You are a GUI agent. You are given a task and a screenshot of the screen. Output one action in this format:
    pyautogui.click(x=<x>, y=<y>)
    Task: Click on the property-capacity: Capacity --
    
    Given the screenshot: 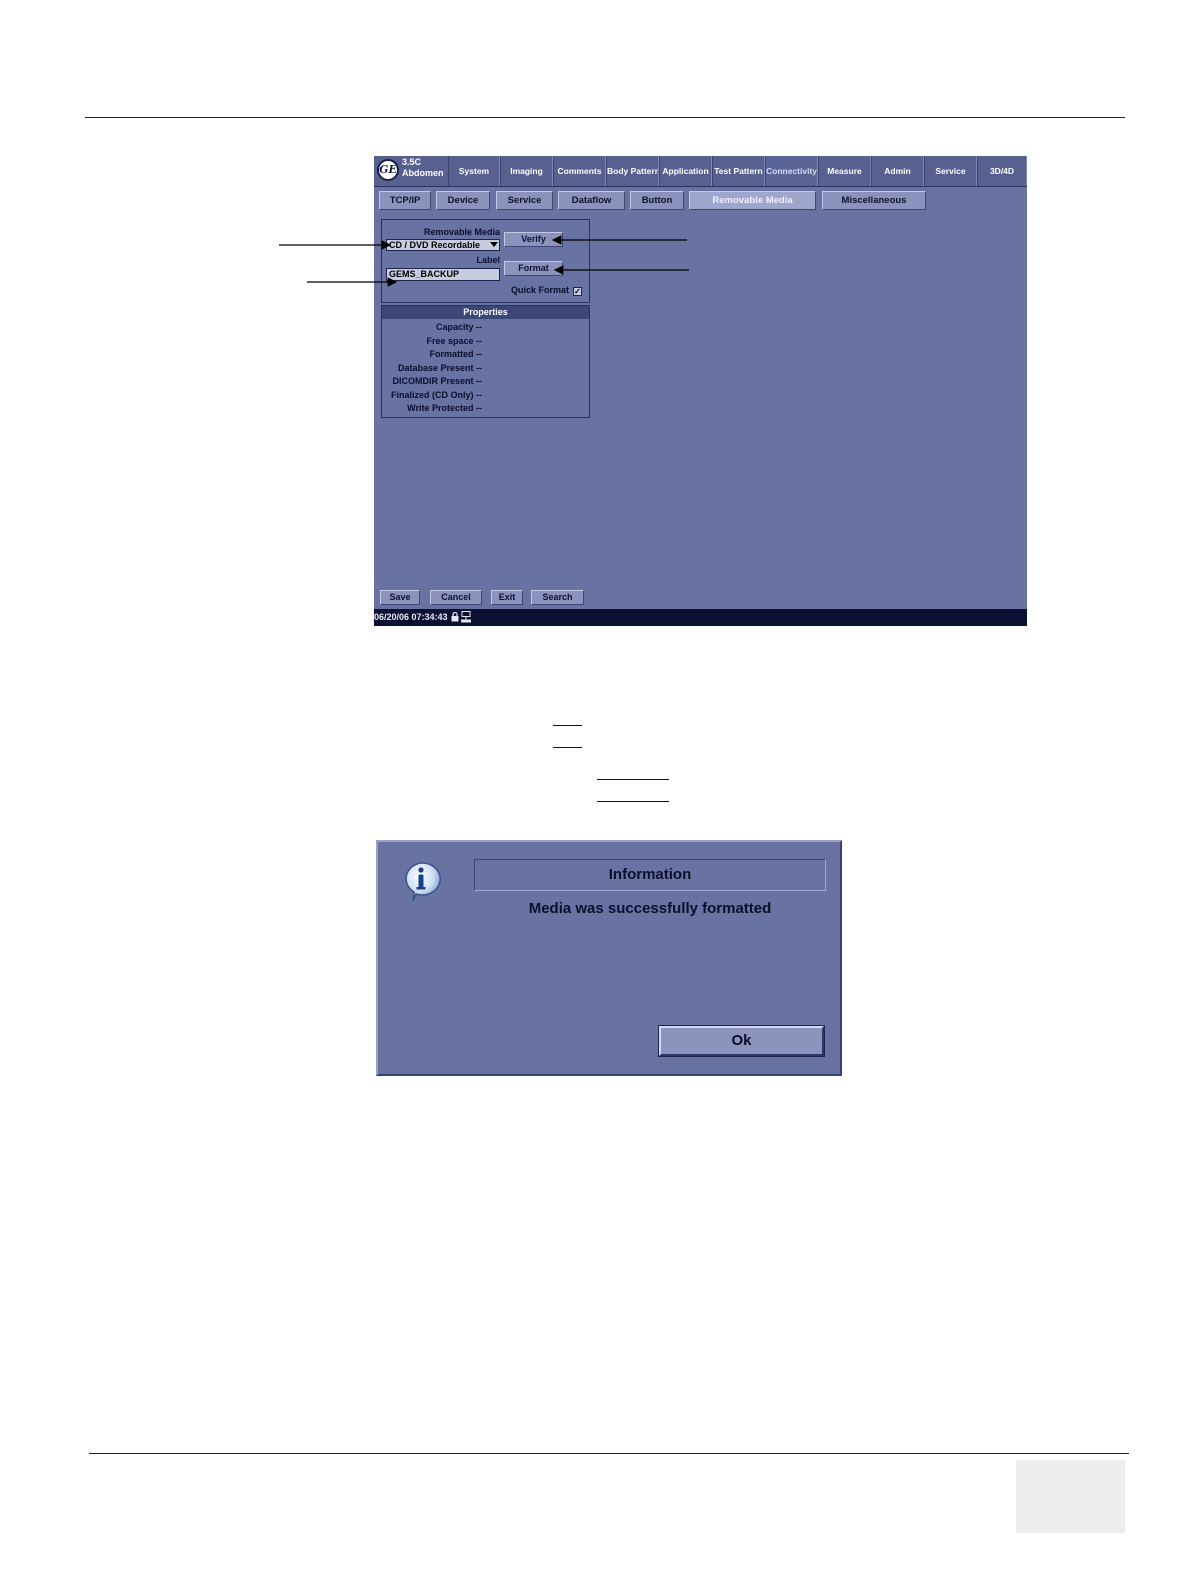 What is the action you would take?
    pyautogui.click(x=458, y=327)
    